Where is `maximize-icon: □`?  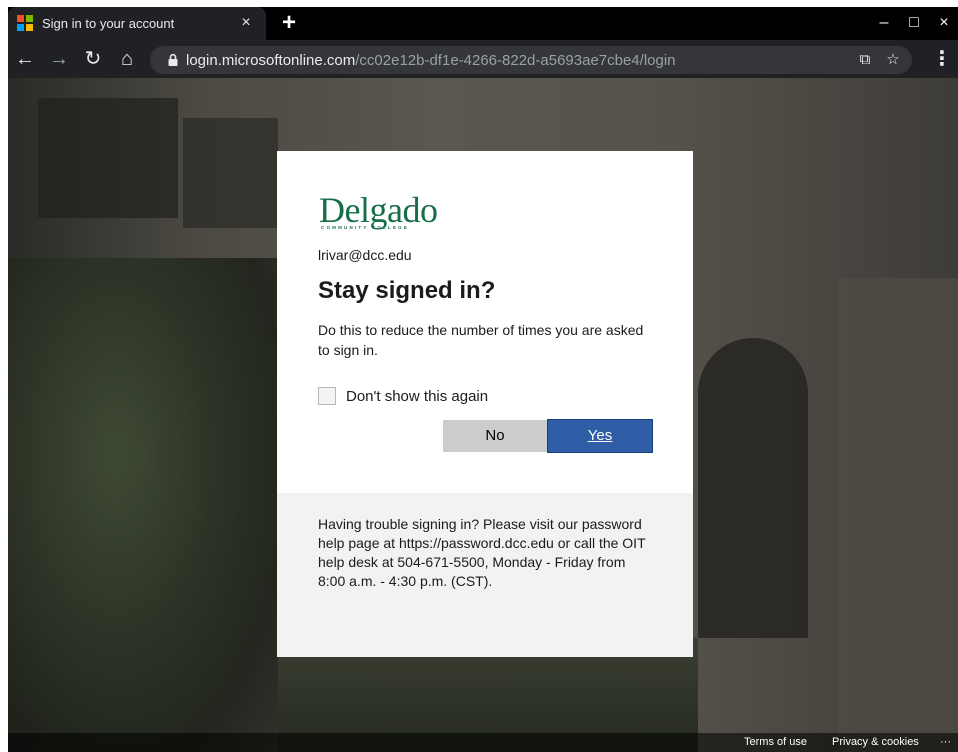 maximize-icon: □ is located at coordinates (914, 23).